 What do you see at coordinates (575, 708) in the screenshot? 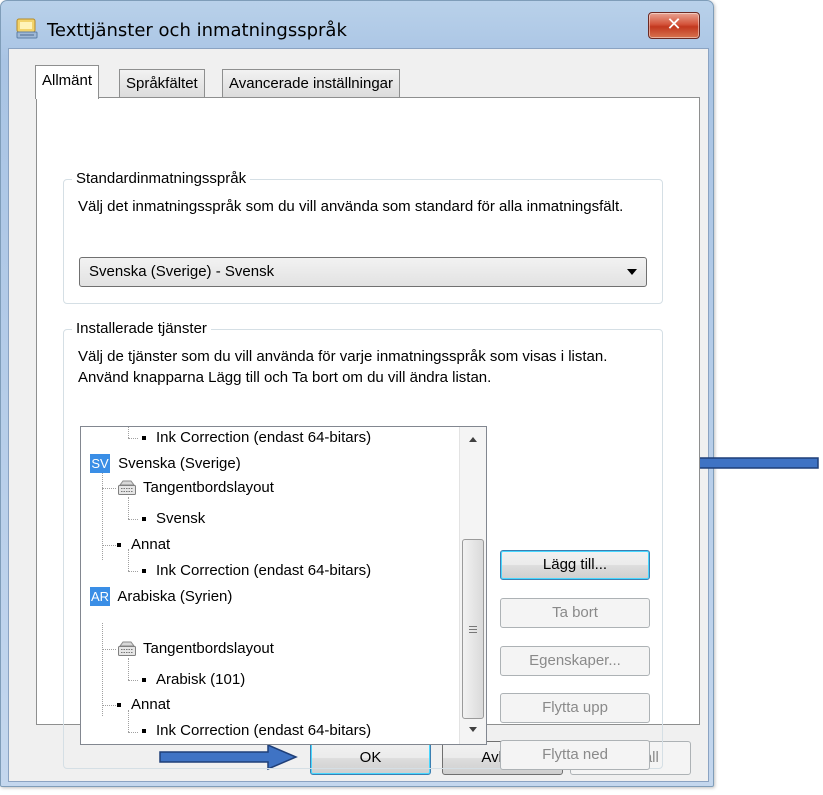
I see `move-up-button: Flytta upp` at bounding box center [575, 708].